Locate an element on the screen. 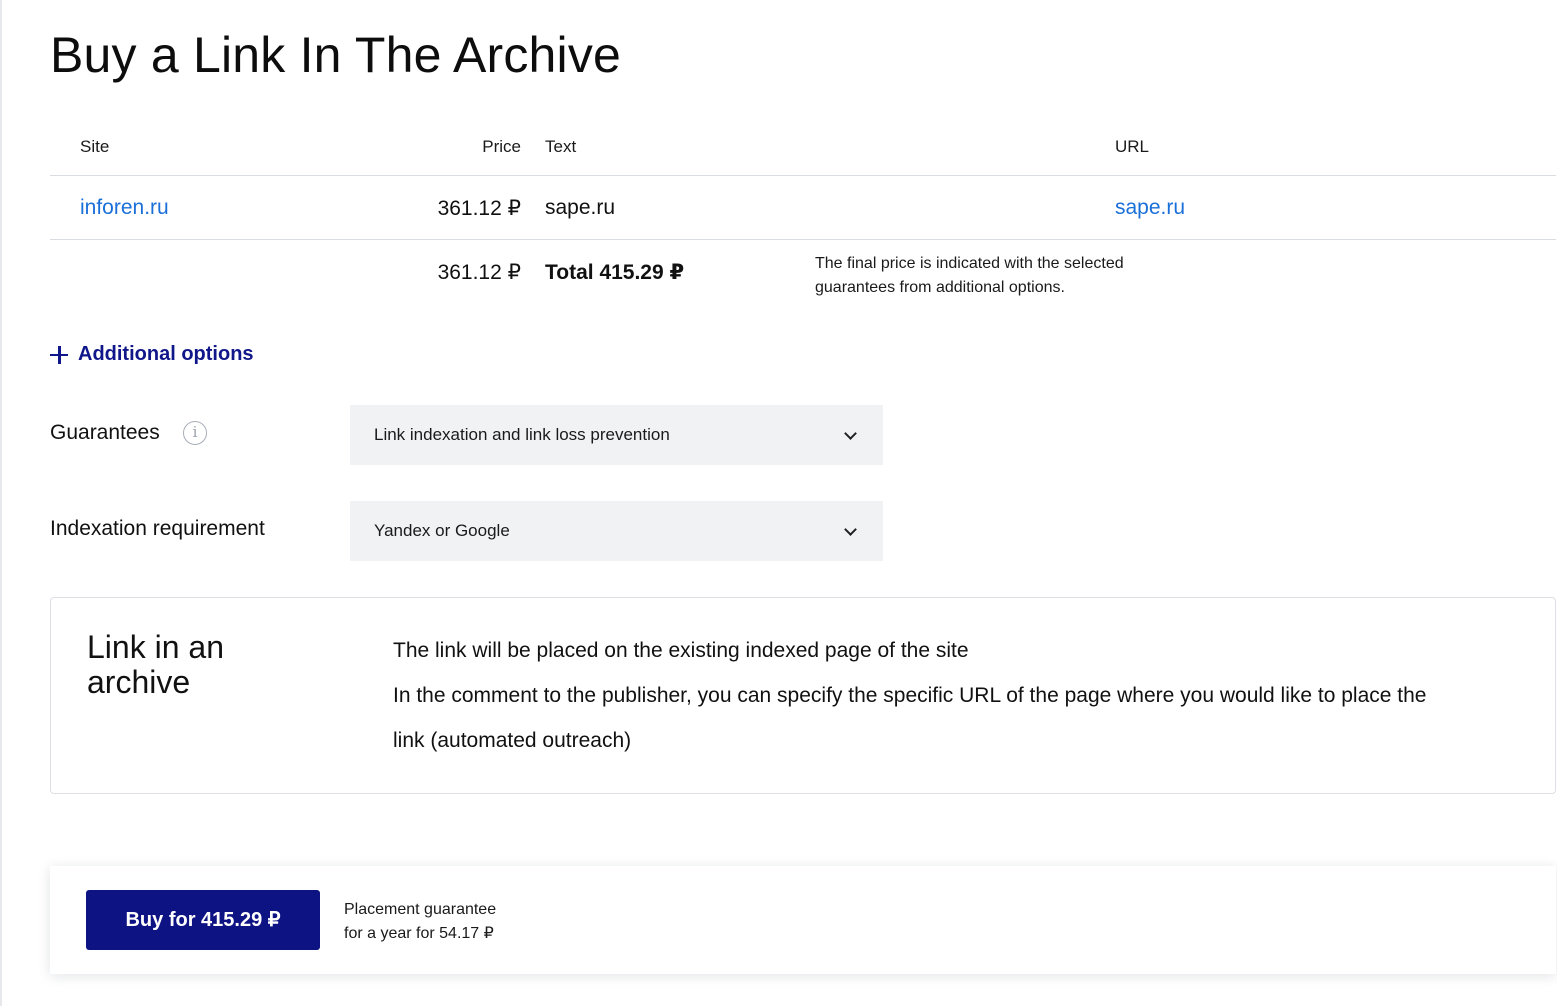 The width and height of the screenshot is (1557, 1006). placement-guarantee-line: for a year for 54.17 ₽ is located at coordinates (419, 933).